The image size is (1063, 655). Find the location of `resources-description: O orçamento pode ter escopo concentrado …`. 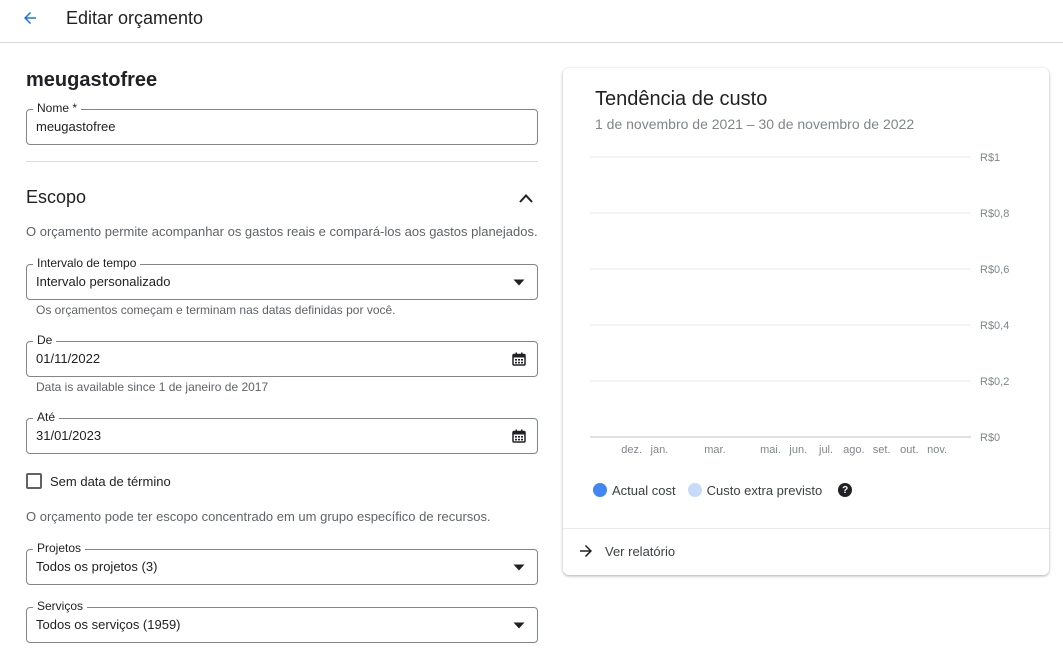

resources-description: O orçamento pode ter escopo concentrado … is located at coordinates (258, 516).